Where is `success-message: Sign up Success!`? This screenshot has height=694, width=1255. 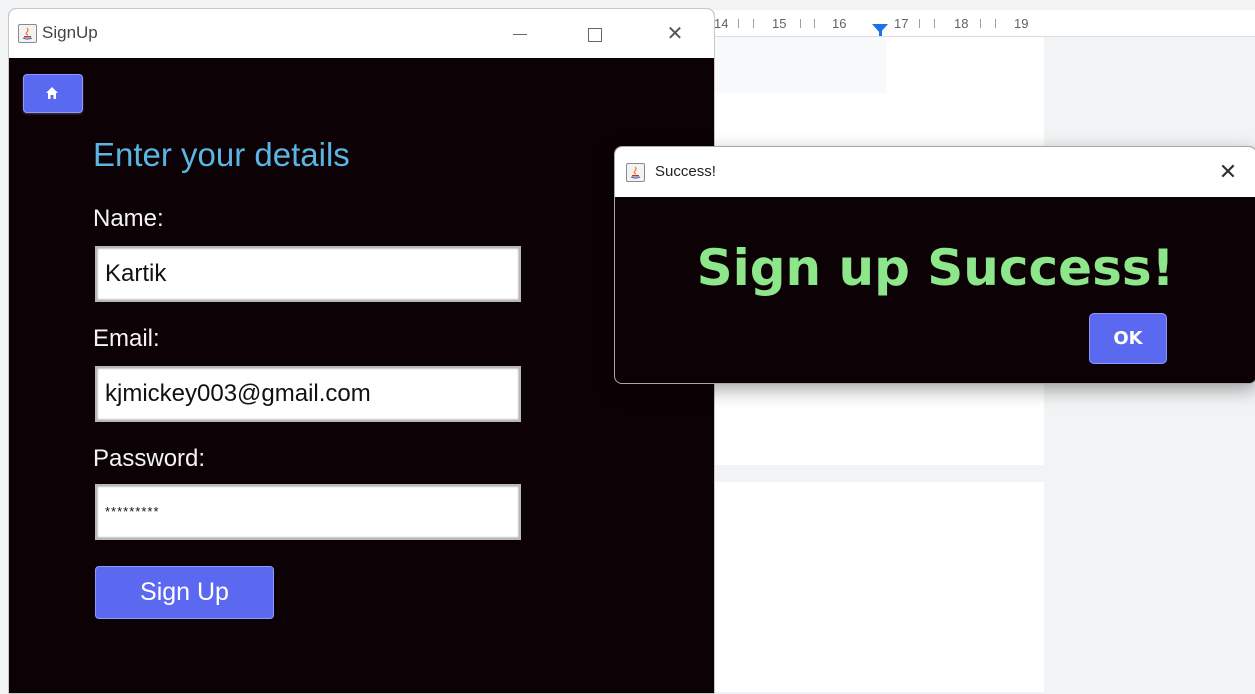 success-message: Sign up Success! is located at coordinates (935, 268).